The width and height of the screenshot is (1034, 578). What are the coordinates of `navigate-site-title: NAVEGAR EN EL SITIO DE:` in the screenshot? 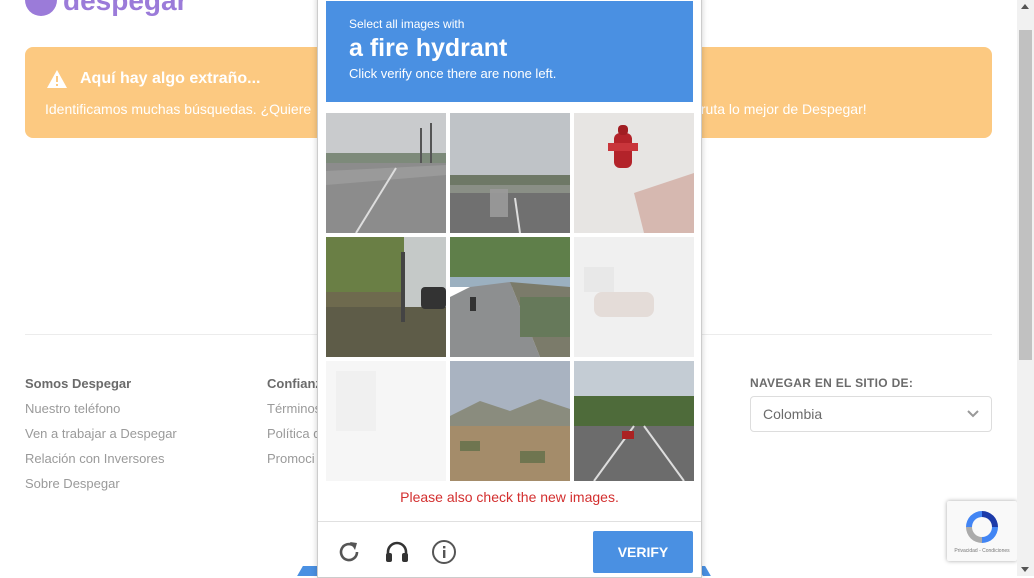 It's located at (832, 383).